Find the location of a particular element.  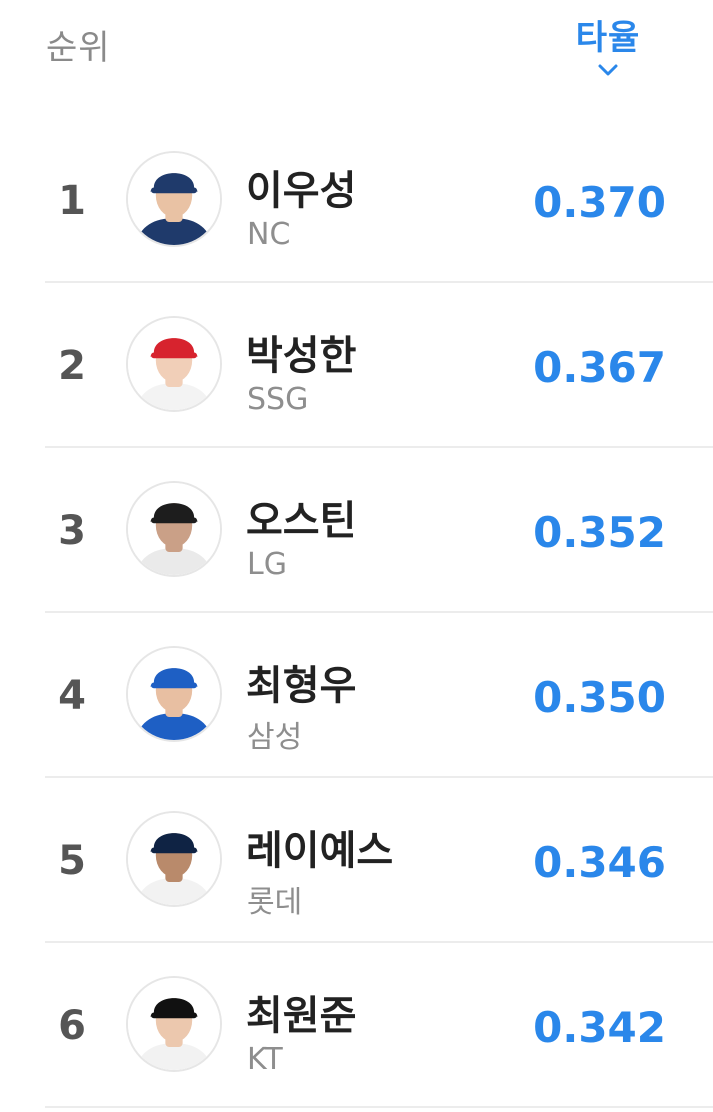

player-row-5: 5 레이예스 롯데 0.346 is located at coordinates (356, 860).